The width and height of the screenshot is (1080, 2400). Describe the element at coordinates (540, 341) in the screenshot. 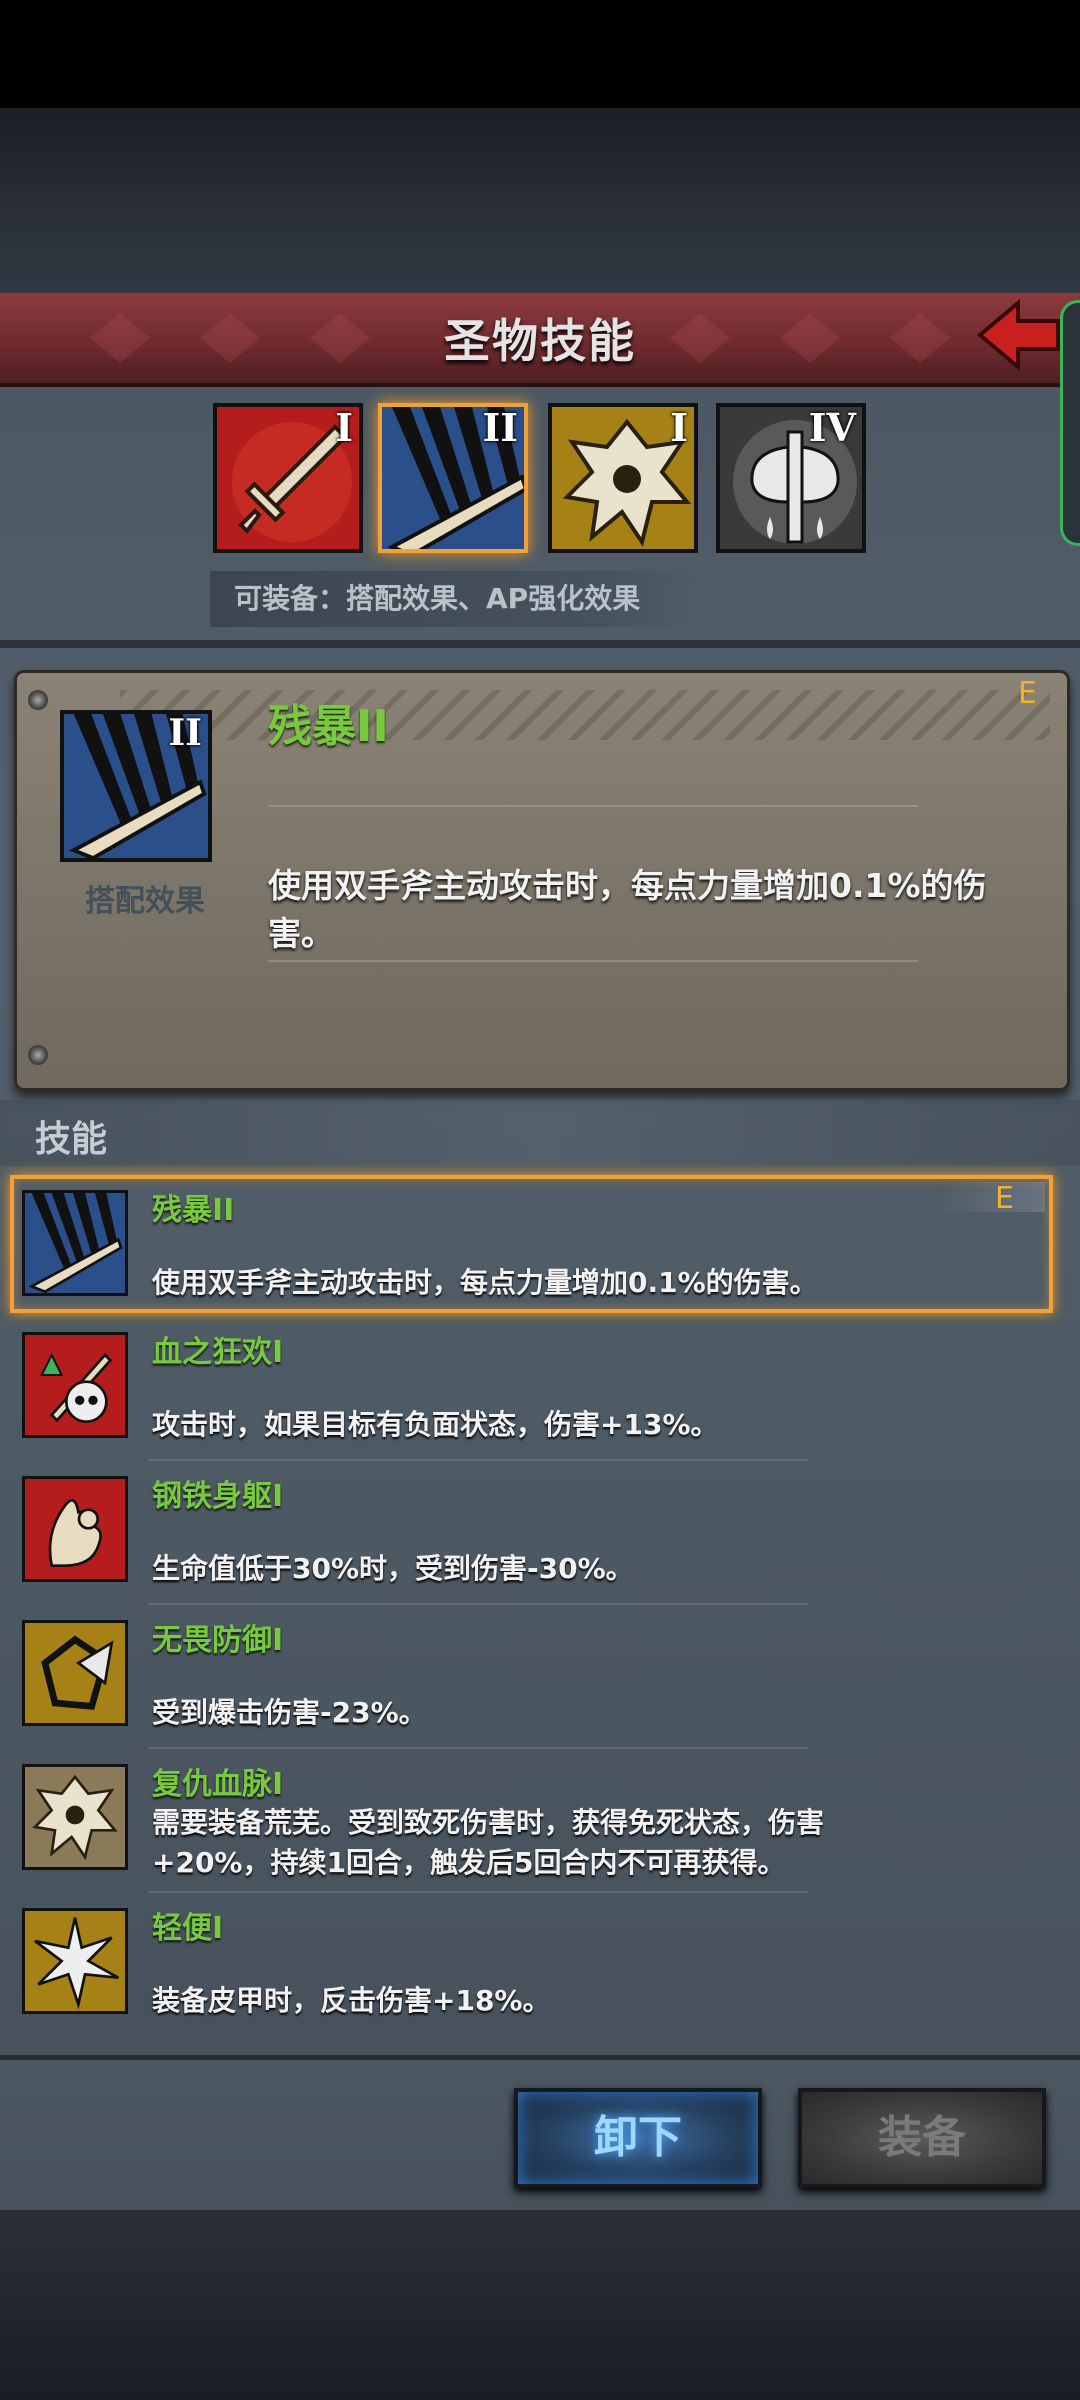

I see `page-title: 圣物技能` at that location.